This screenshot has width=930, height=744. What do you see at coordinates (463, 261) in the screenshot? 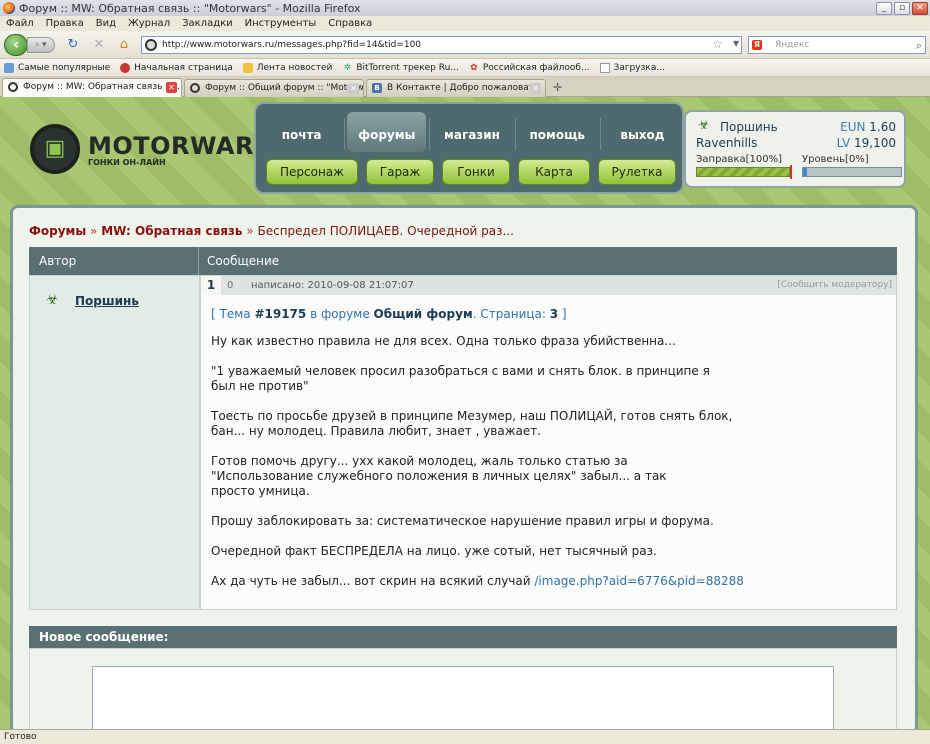
I see `posts-table-header: Автор Сообщение` at bounding box center [463, 261].